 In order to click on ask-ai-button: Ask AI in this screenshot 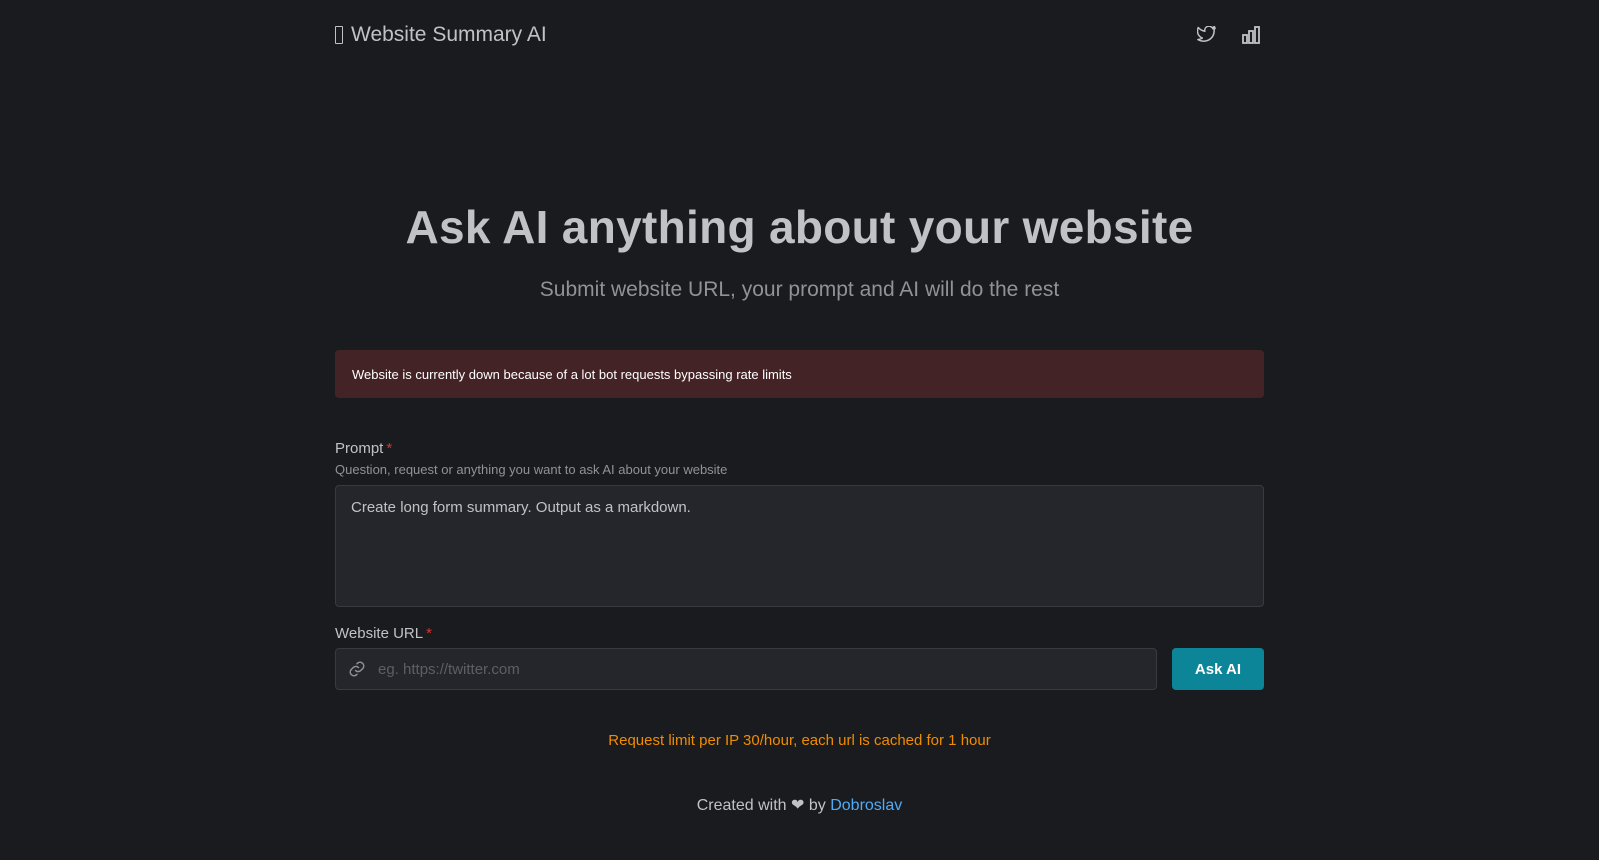, I will do `click(1218, 669)`.